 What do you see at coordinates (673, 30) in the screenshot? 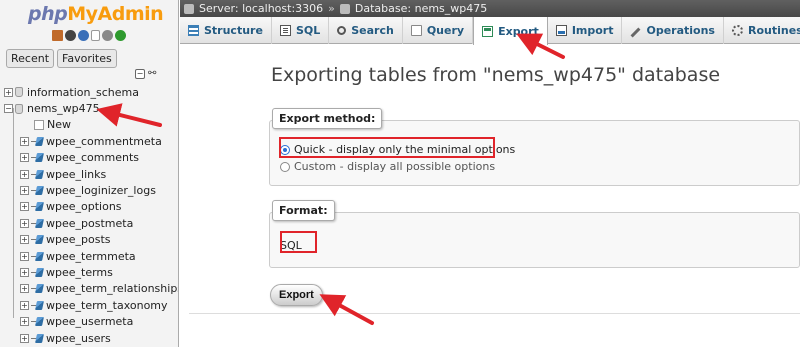
I see `tab-operations: Operations` at bounding box center [673, 30].